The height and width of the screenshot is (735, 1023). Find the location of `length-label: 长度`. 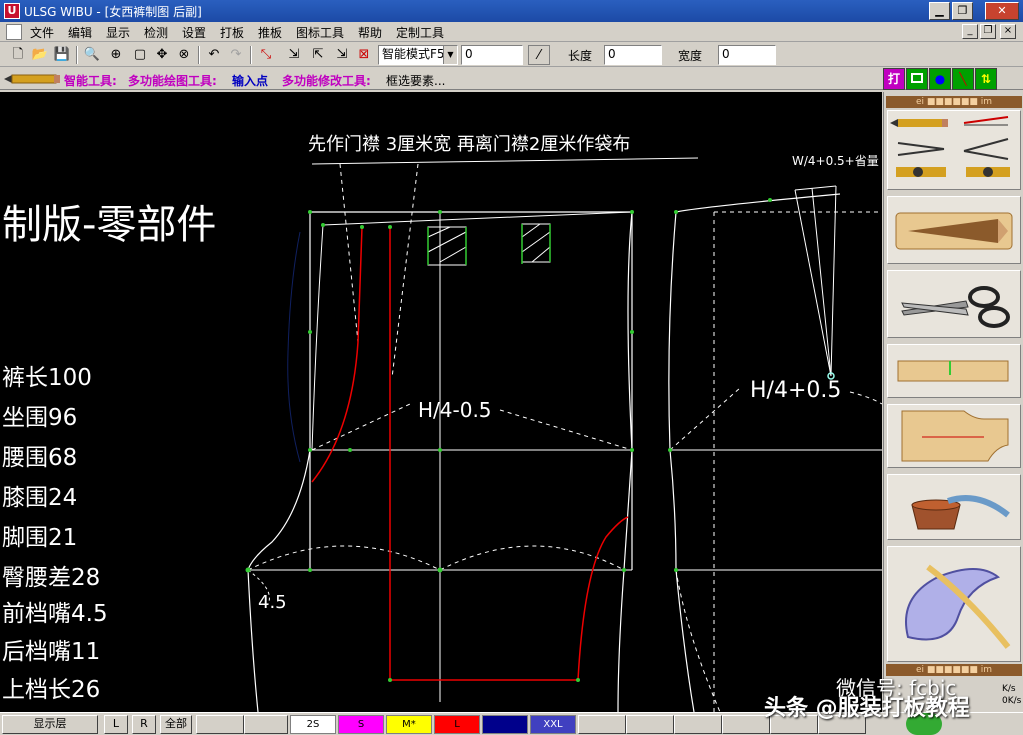

length-label: 长度 is located at coordinates (580, 56).